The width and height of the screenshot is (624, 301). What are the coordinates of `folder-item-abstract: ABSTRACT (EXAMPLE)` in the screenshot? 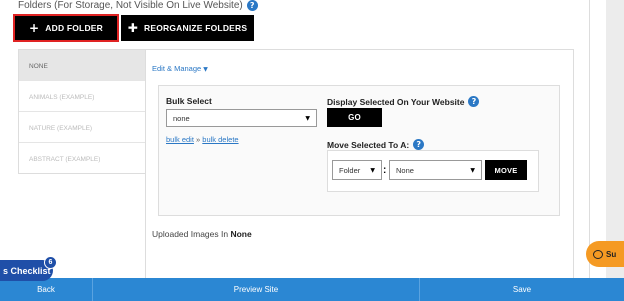 It's located at (82, 158).